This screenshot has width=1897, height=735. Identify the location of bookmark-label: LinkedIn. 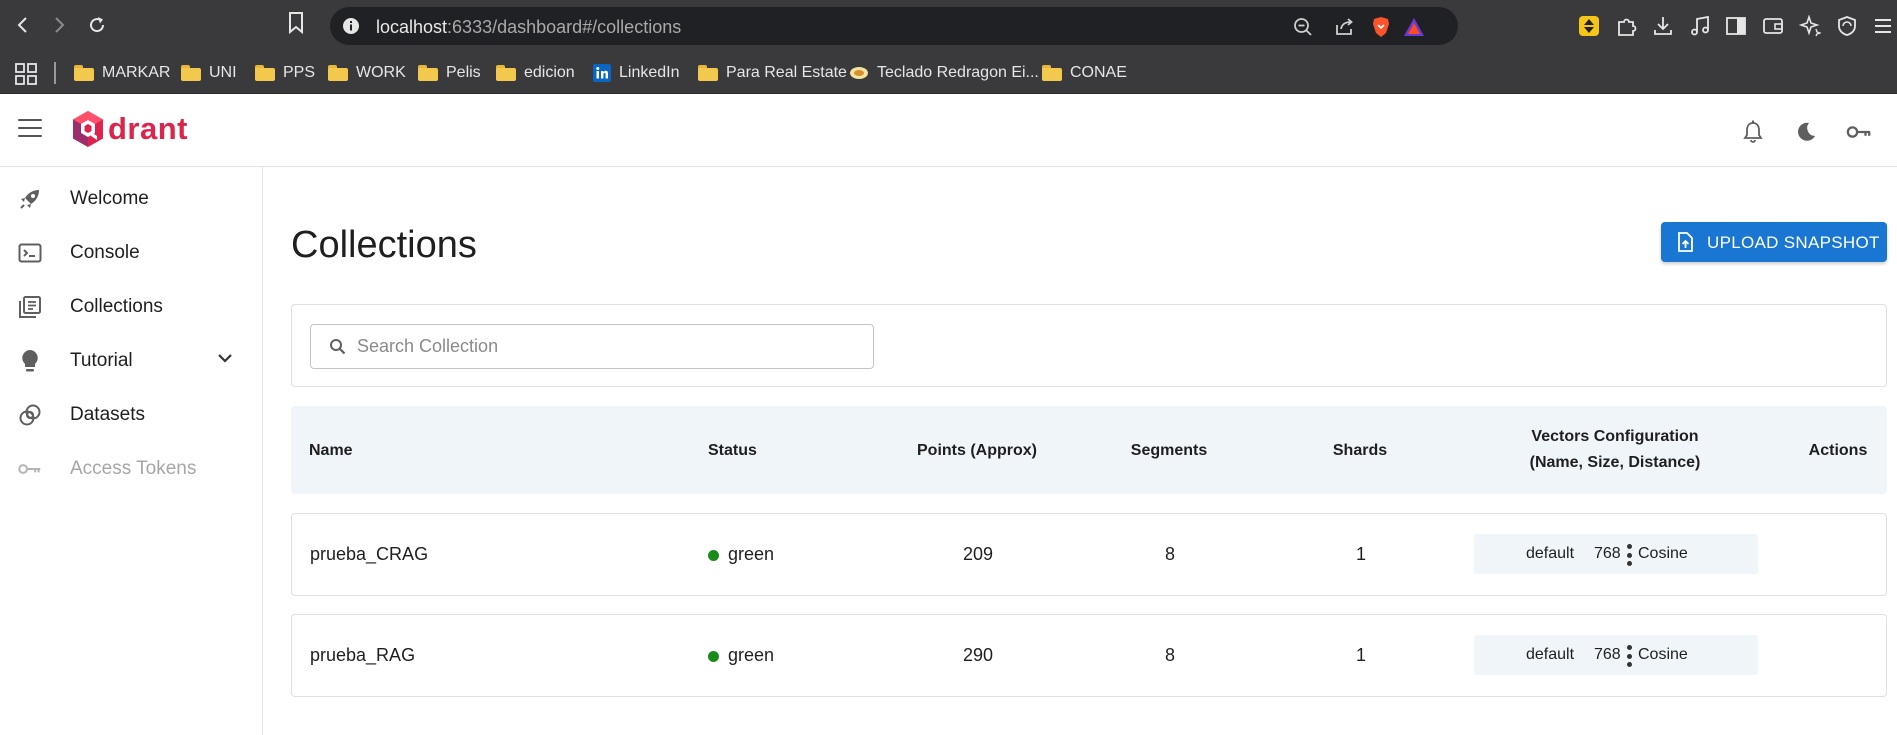
(649, 72).